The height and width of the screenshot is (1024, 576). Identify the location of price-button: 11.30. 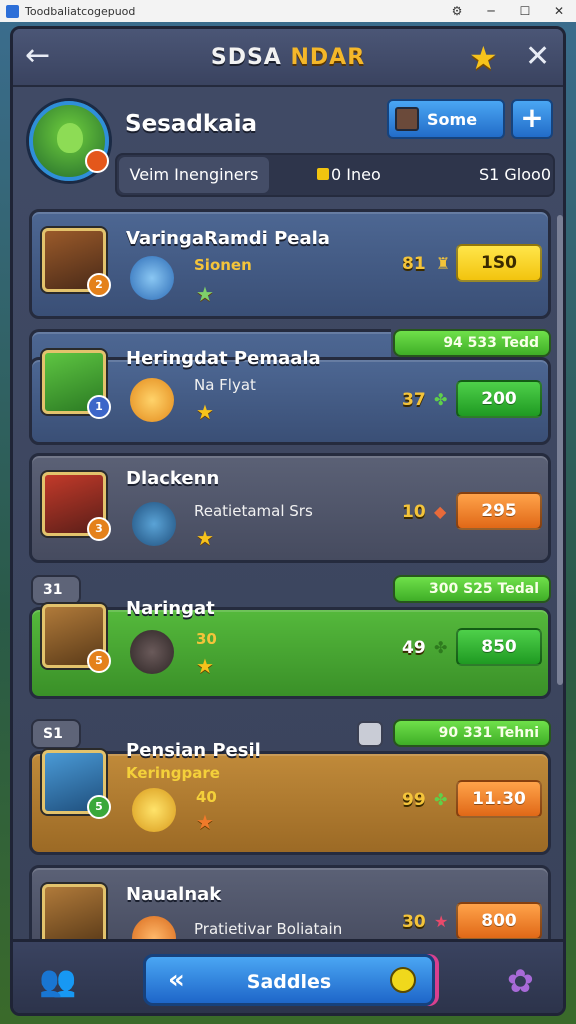
(499, 799).